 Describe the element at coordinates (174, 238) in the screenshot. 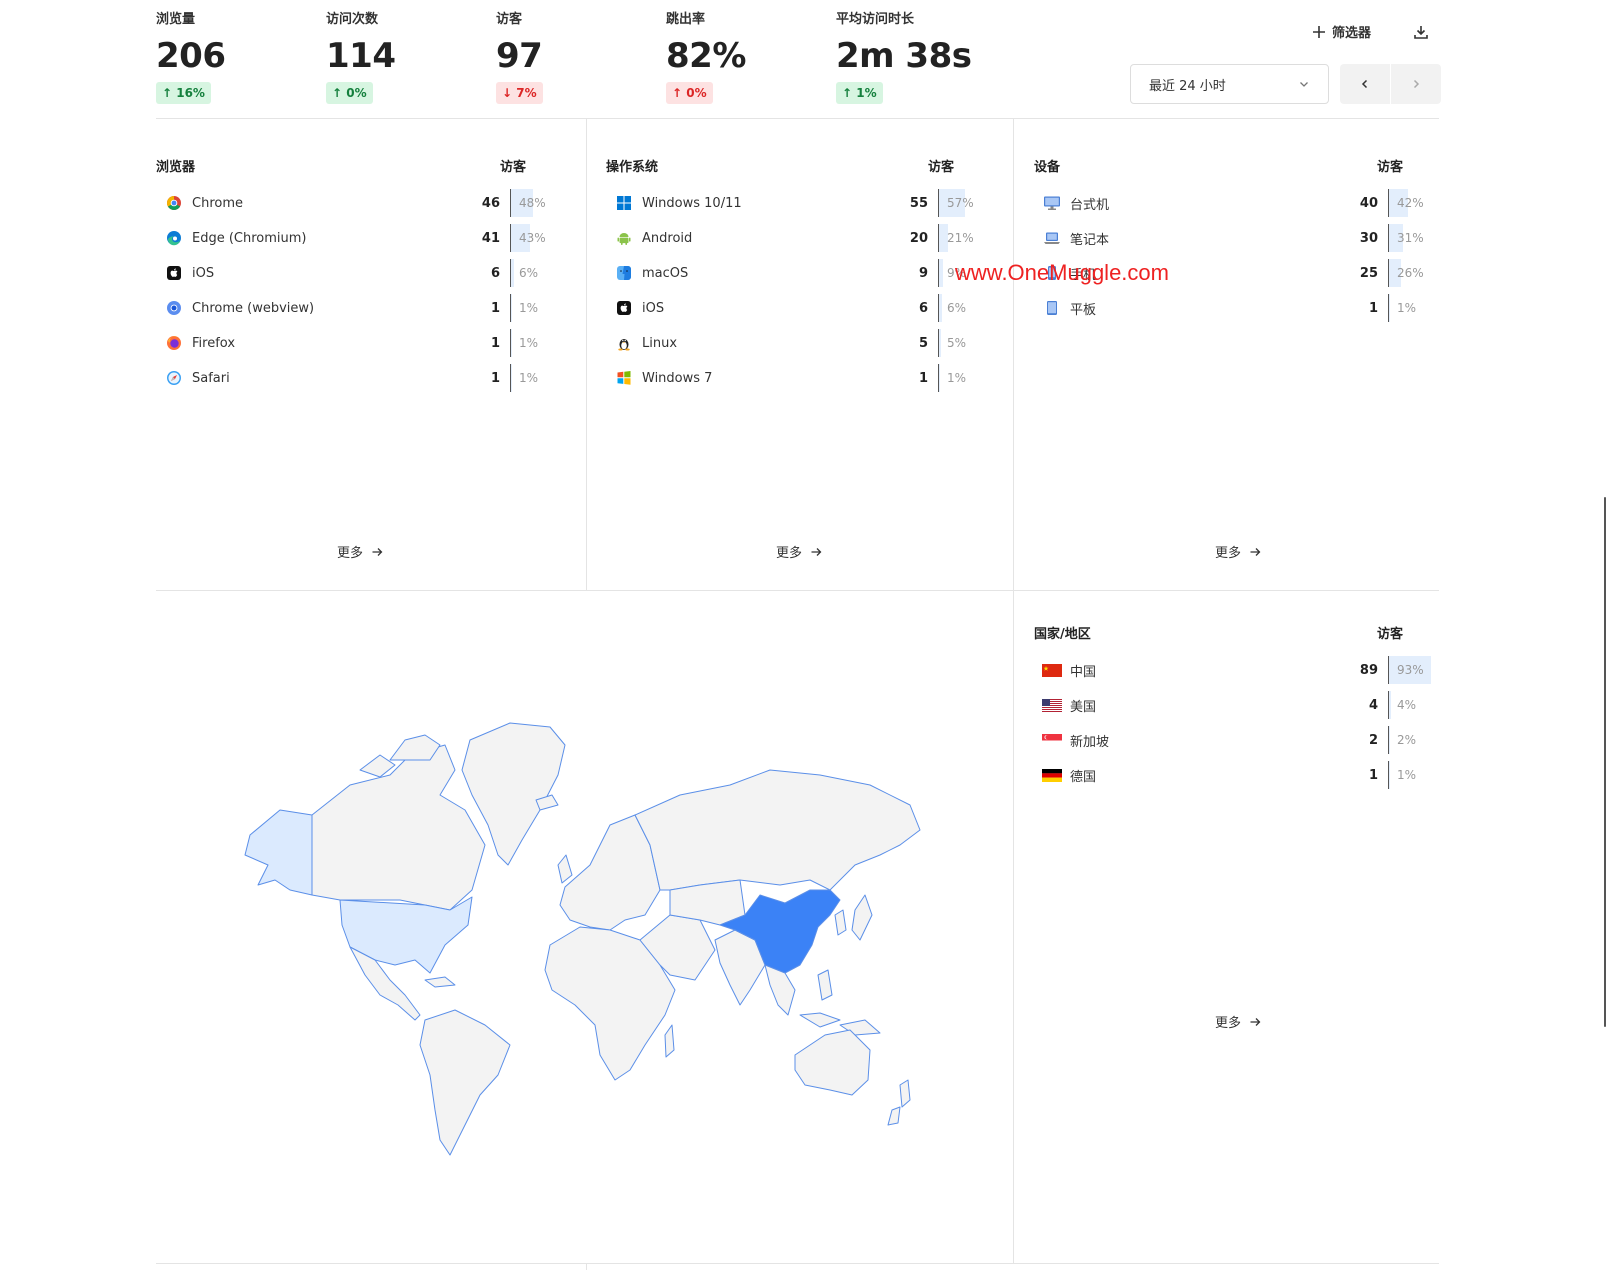

I see `edge-icon` at that location.